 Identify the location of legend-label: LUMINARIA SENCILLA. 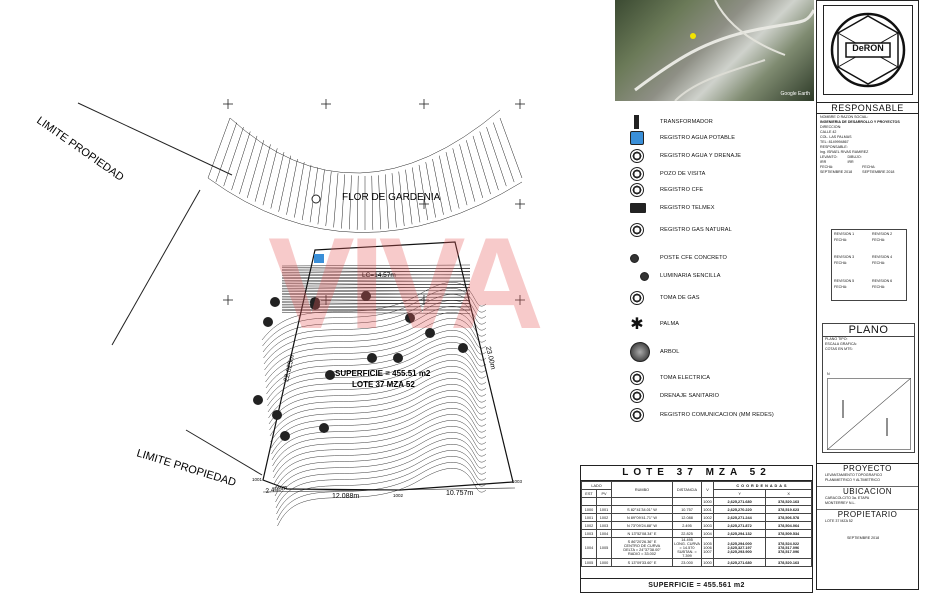
(690, 276).